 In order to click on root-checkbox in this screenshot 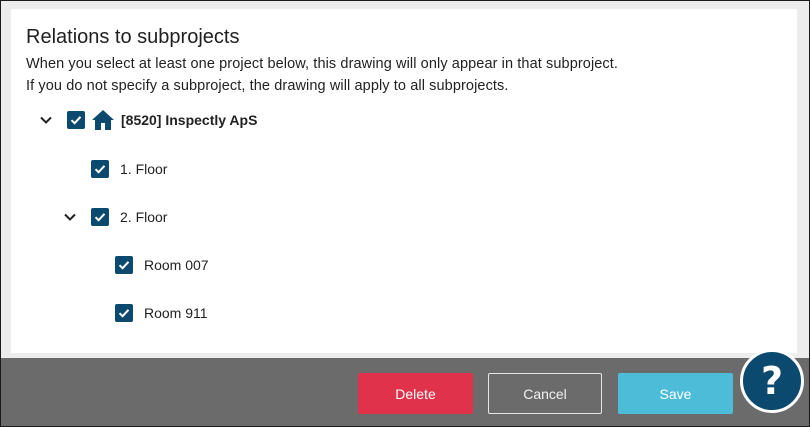, I will do `click(76, 120)`.